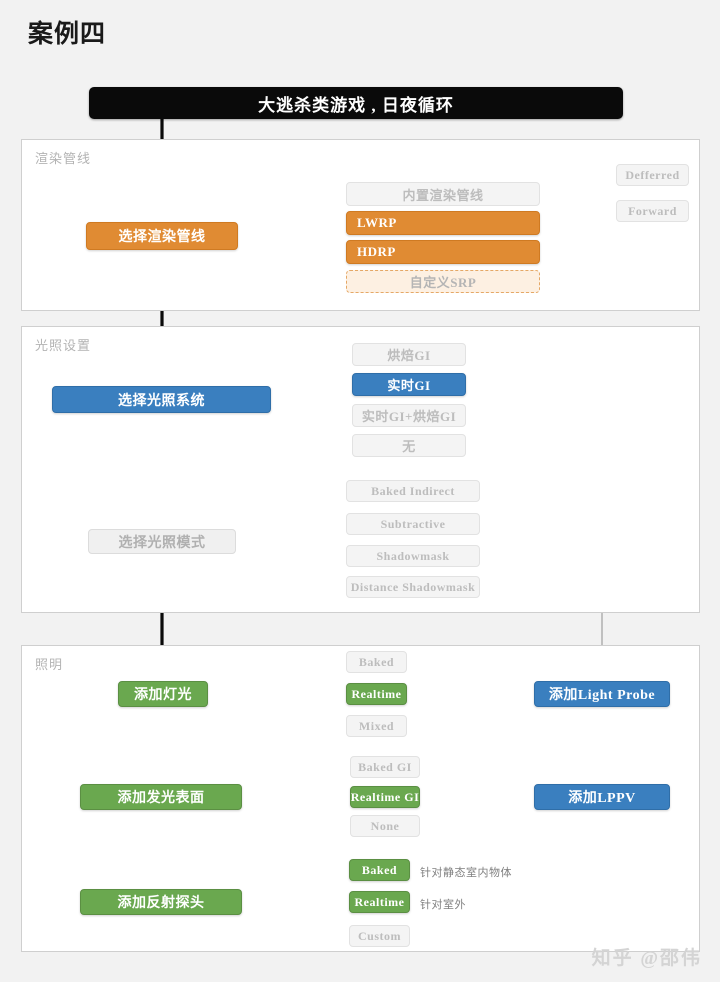 Image resolution: width=720 pixels, height=982 pixels. Describe the element at coordinates (443, 252) in the screenshot. I see `branch-hdrp: HDRP` at that location.